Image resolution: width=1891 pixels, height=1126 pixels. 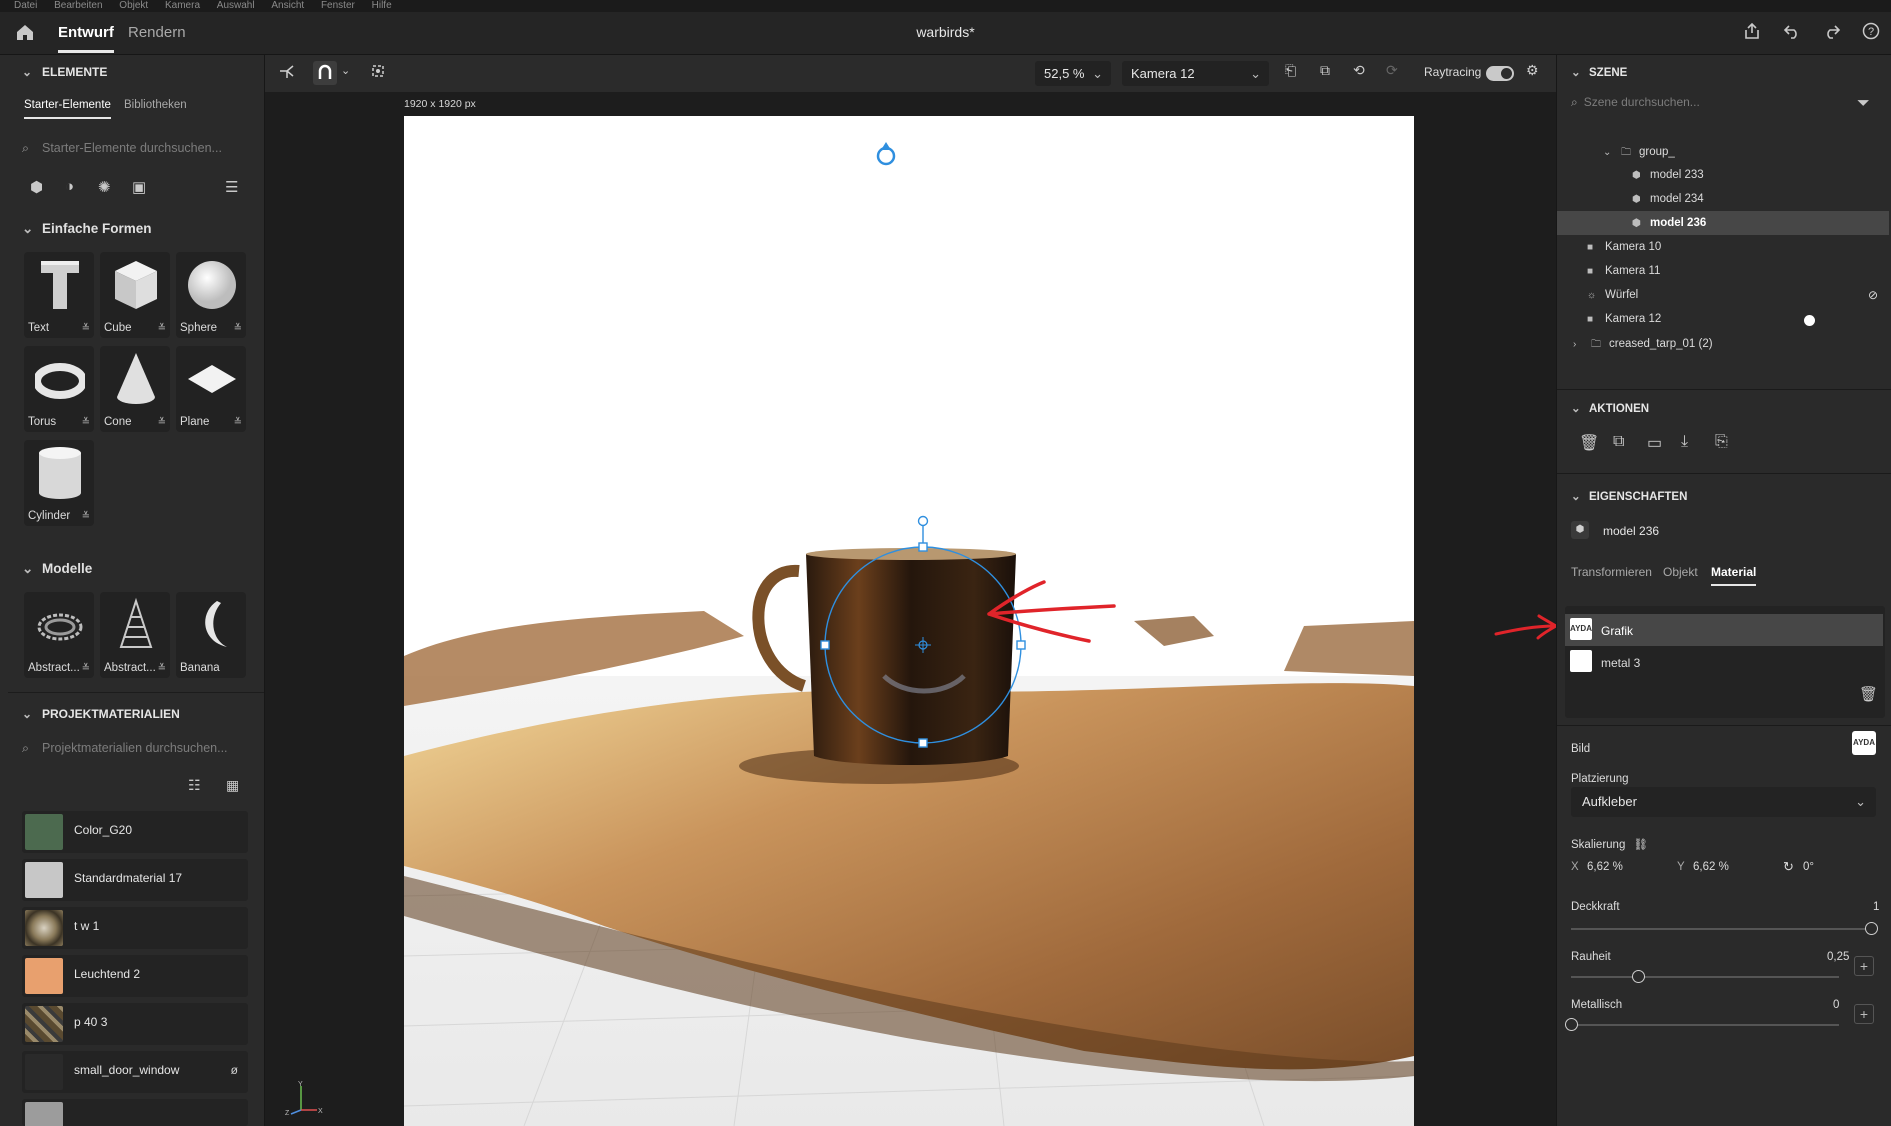 What do you see at coordinates (1668, 199) in the screenshot?
I see `tree-row-model-234: ⬢ model 234` at bounding box center [1668, 199].